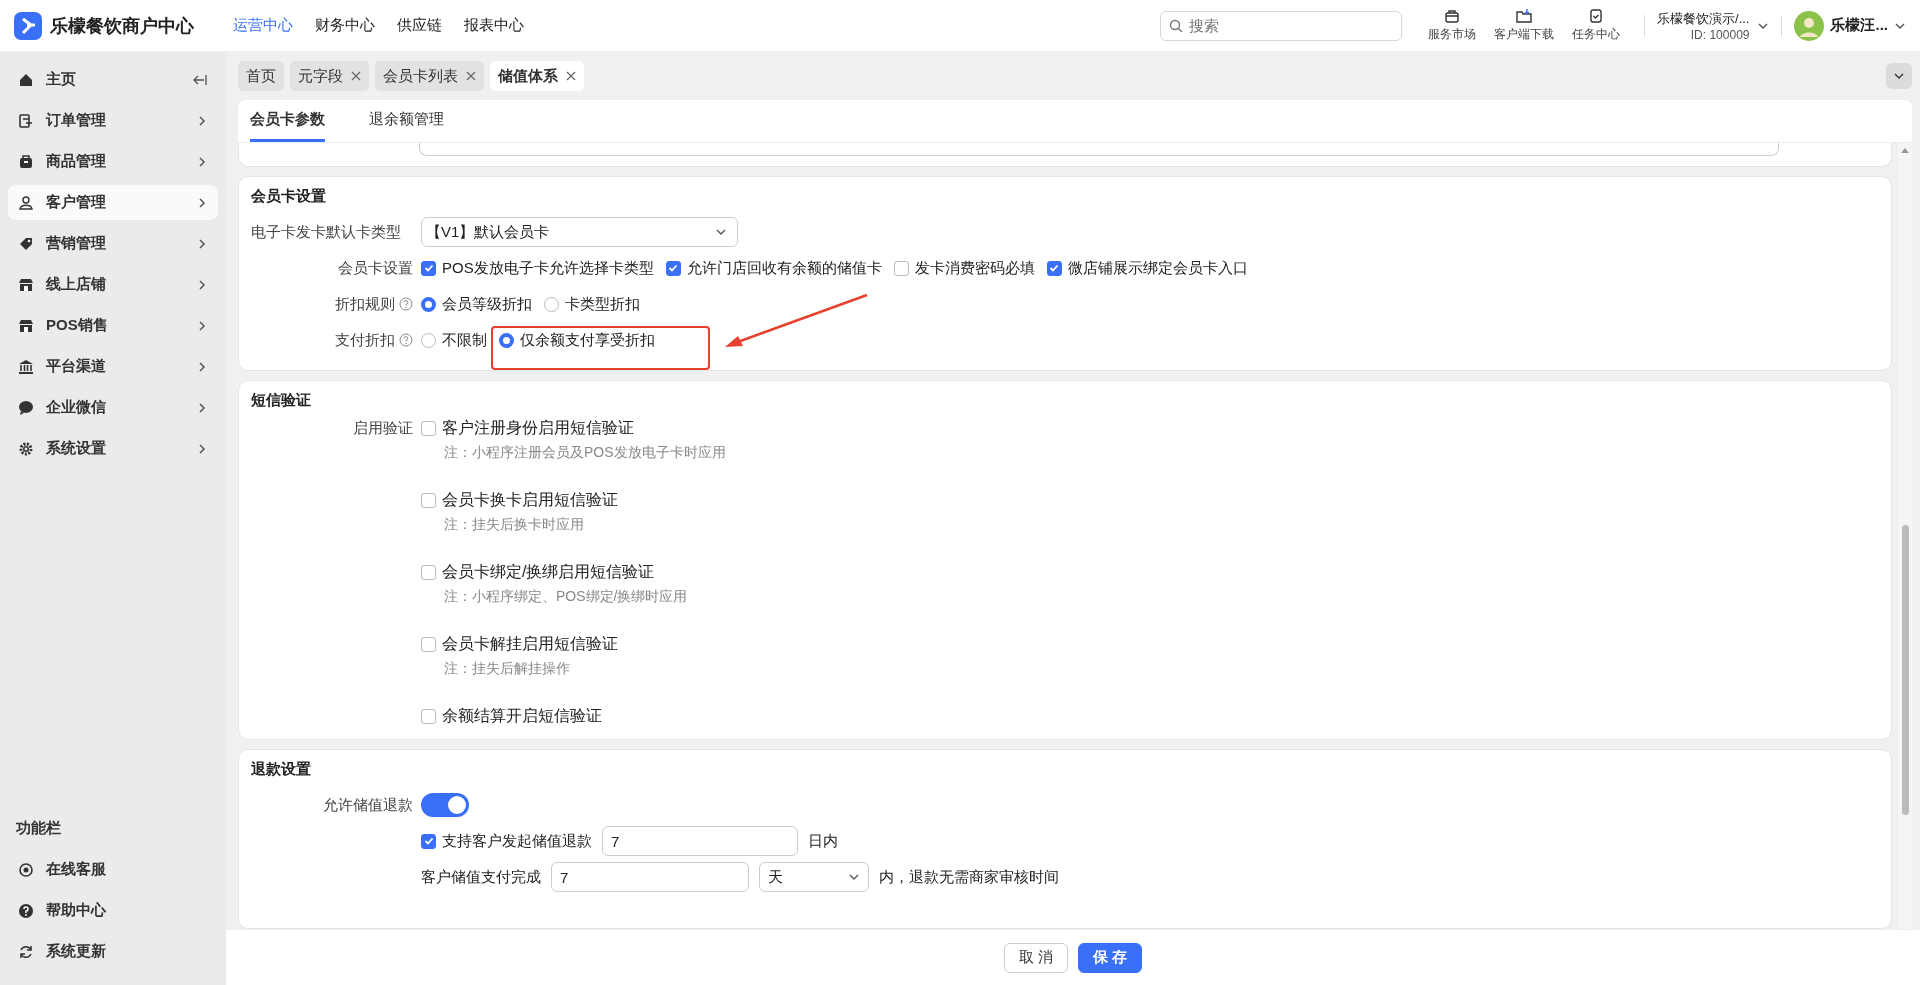 This screenshot has width=1920, height=985. I want to click on search-icon, so click(1176, 25).